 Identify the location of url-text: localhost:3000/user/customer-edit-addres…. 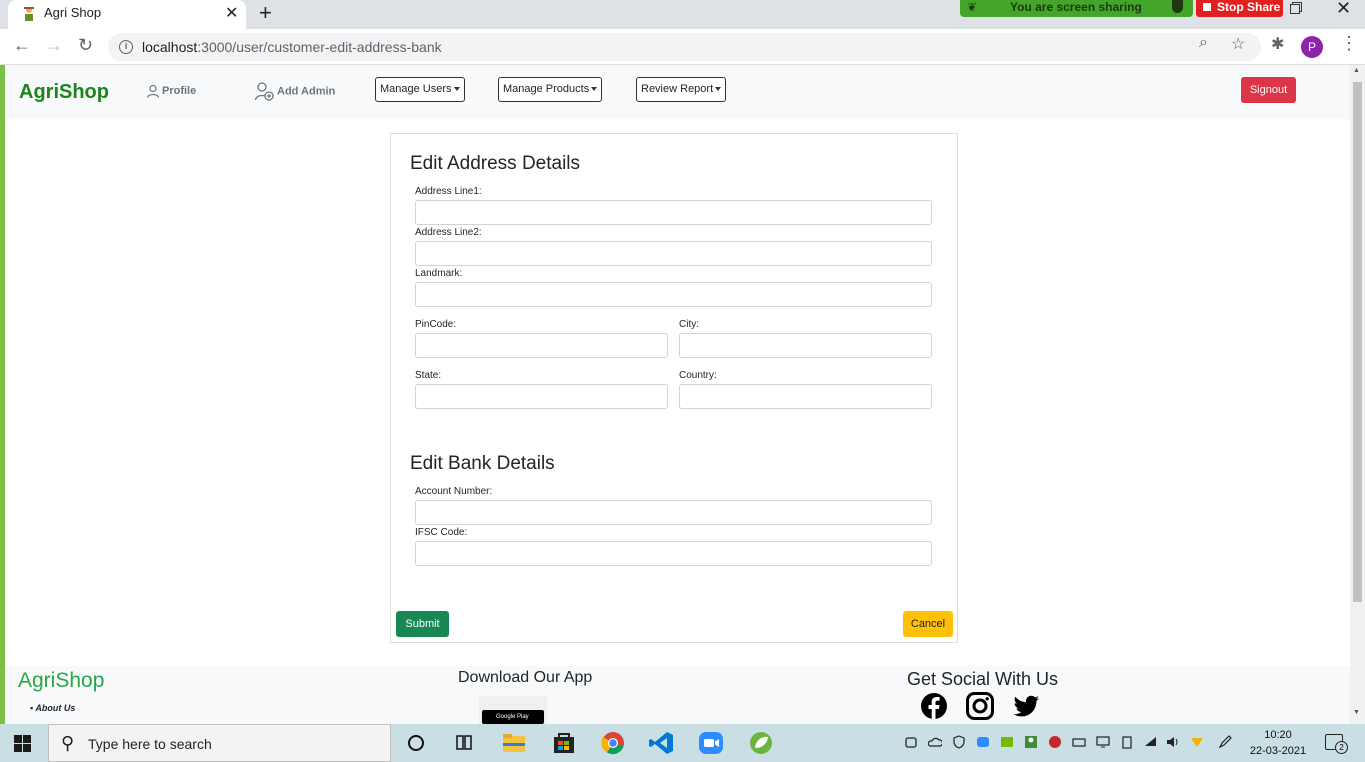
(292, 47).